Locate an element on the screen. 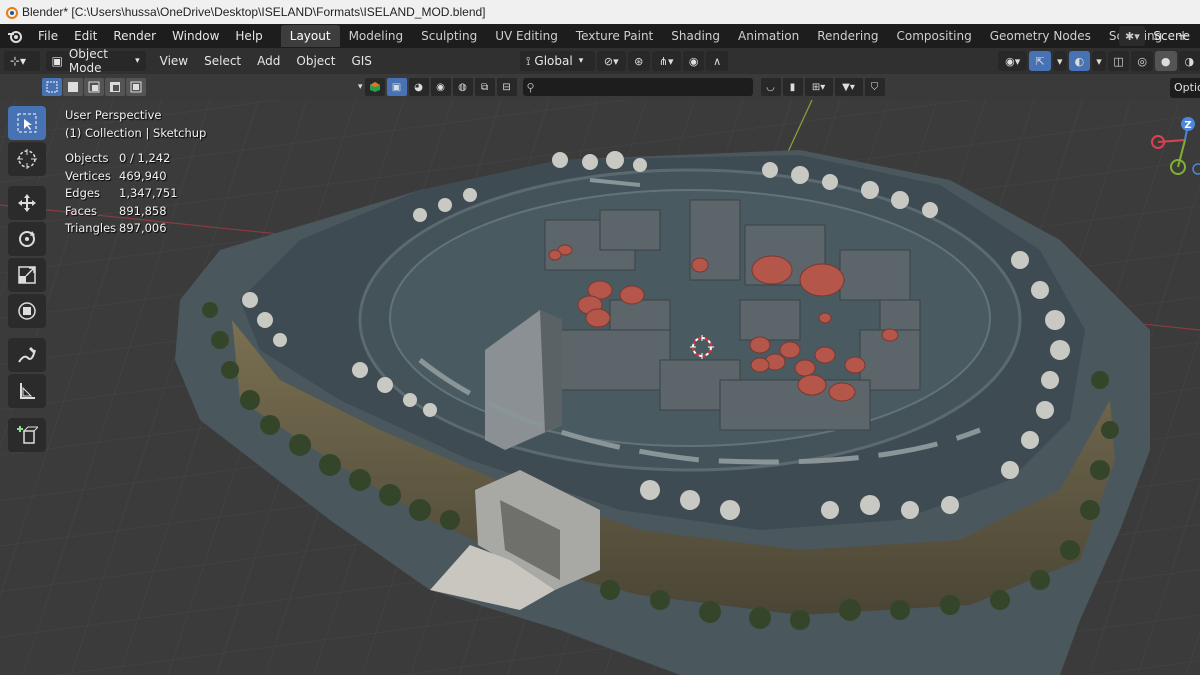 Image resolution: width=1200 pixels, height=675 pixels. select-subtract-icon is located at coordinates (94, 87).